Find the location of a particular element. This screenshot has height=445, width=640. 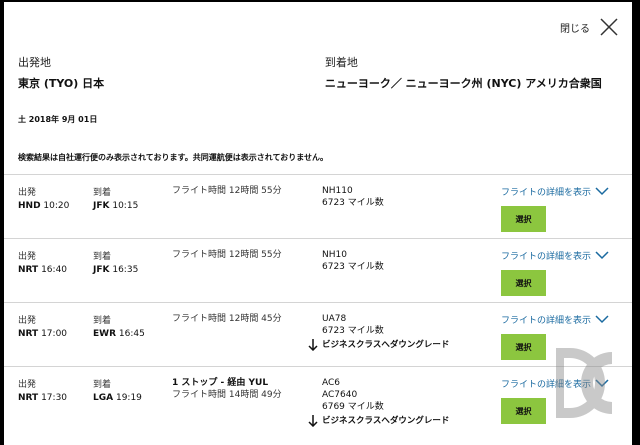

flight-number: UA78 is located at coordinates (334, 319).